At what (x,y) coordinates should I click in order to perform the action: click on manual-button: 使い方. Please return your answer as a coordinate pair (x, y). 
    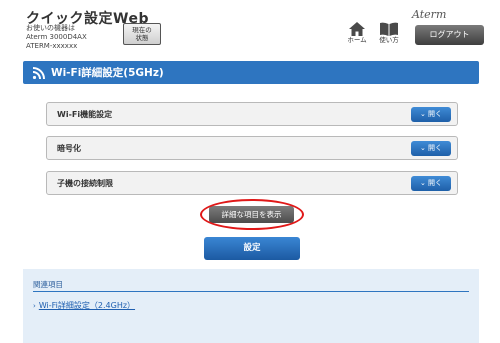
    Looking at the image, I should click on (389, 35).